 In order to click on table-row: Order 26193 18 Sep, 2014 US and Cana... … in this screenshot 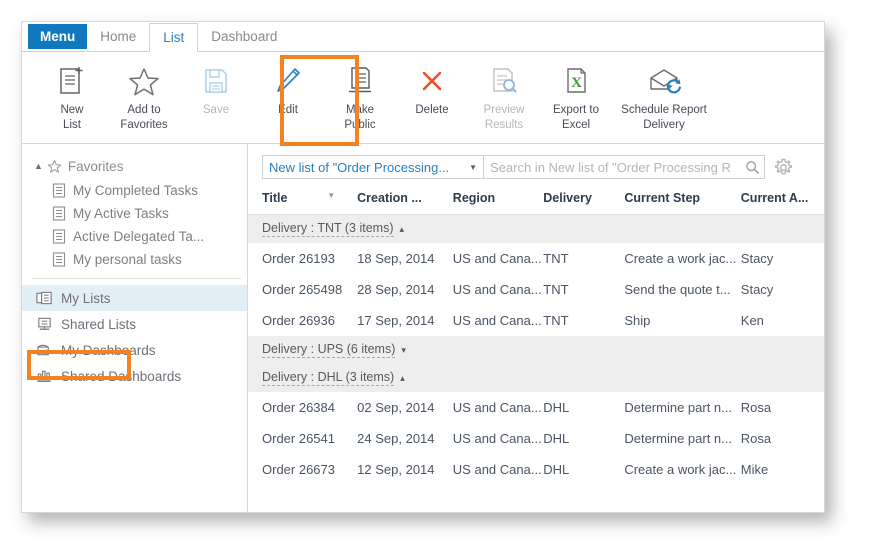, I will do `click(536, 258)`.